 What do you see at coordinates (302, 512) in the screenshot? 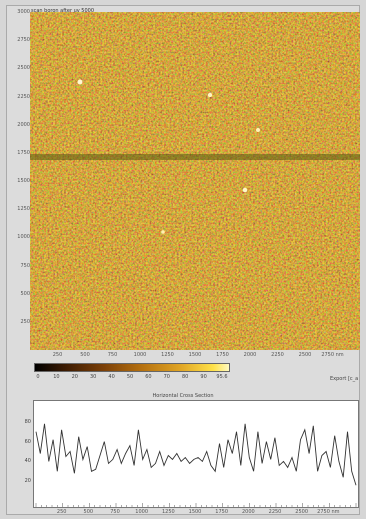
I see `profile-x-tick: 2500` at bounding box center [302, 512].